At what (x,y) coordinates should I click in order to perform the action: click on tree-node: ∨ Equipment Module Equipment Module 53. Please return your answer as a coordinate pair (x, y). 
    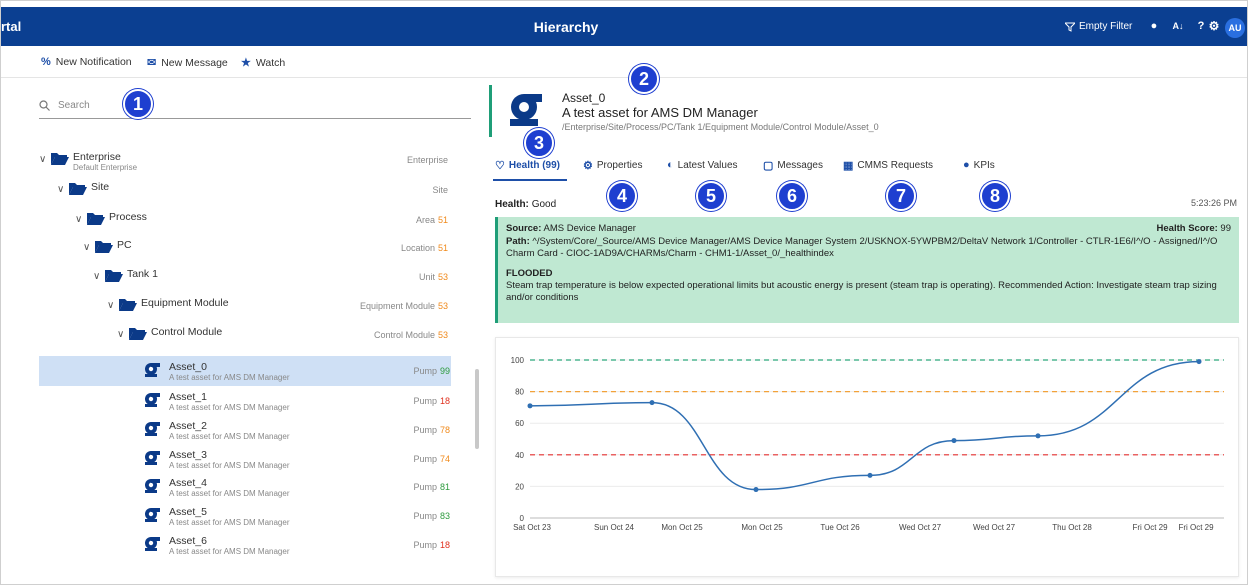
    Looking at the image, I should click on (236, 307).